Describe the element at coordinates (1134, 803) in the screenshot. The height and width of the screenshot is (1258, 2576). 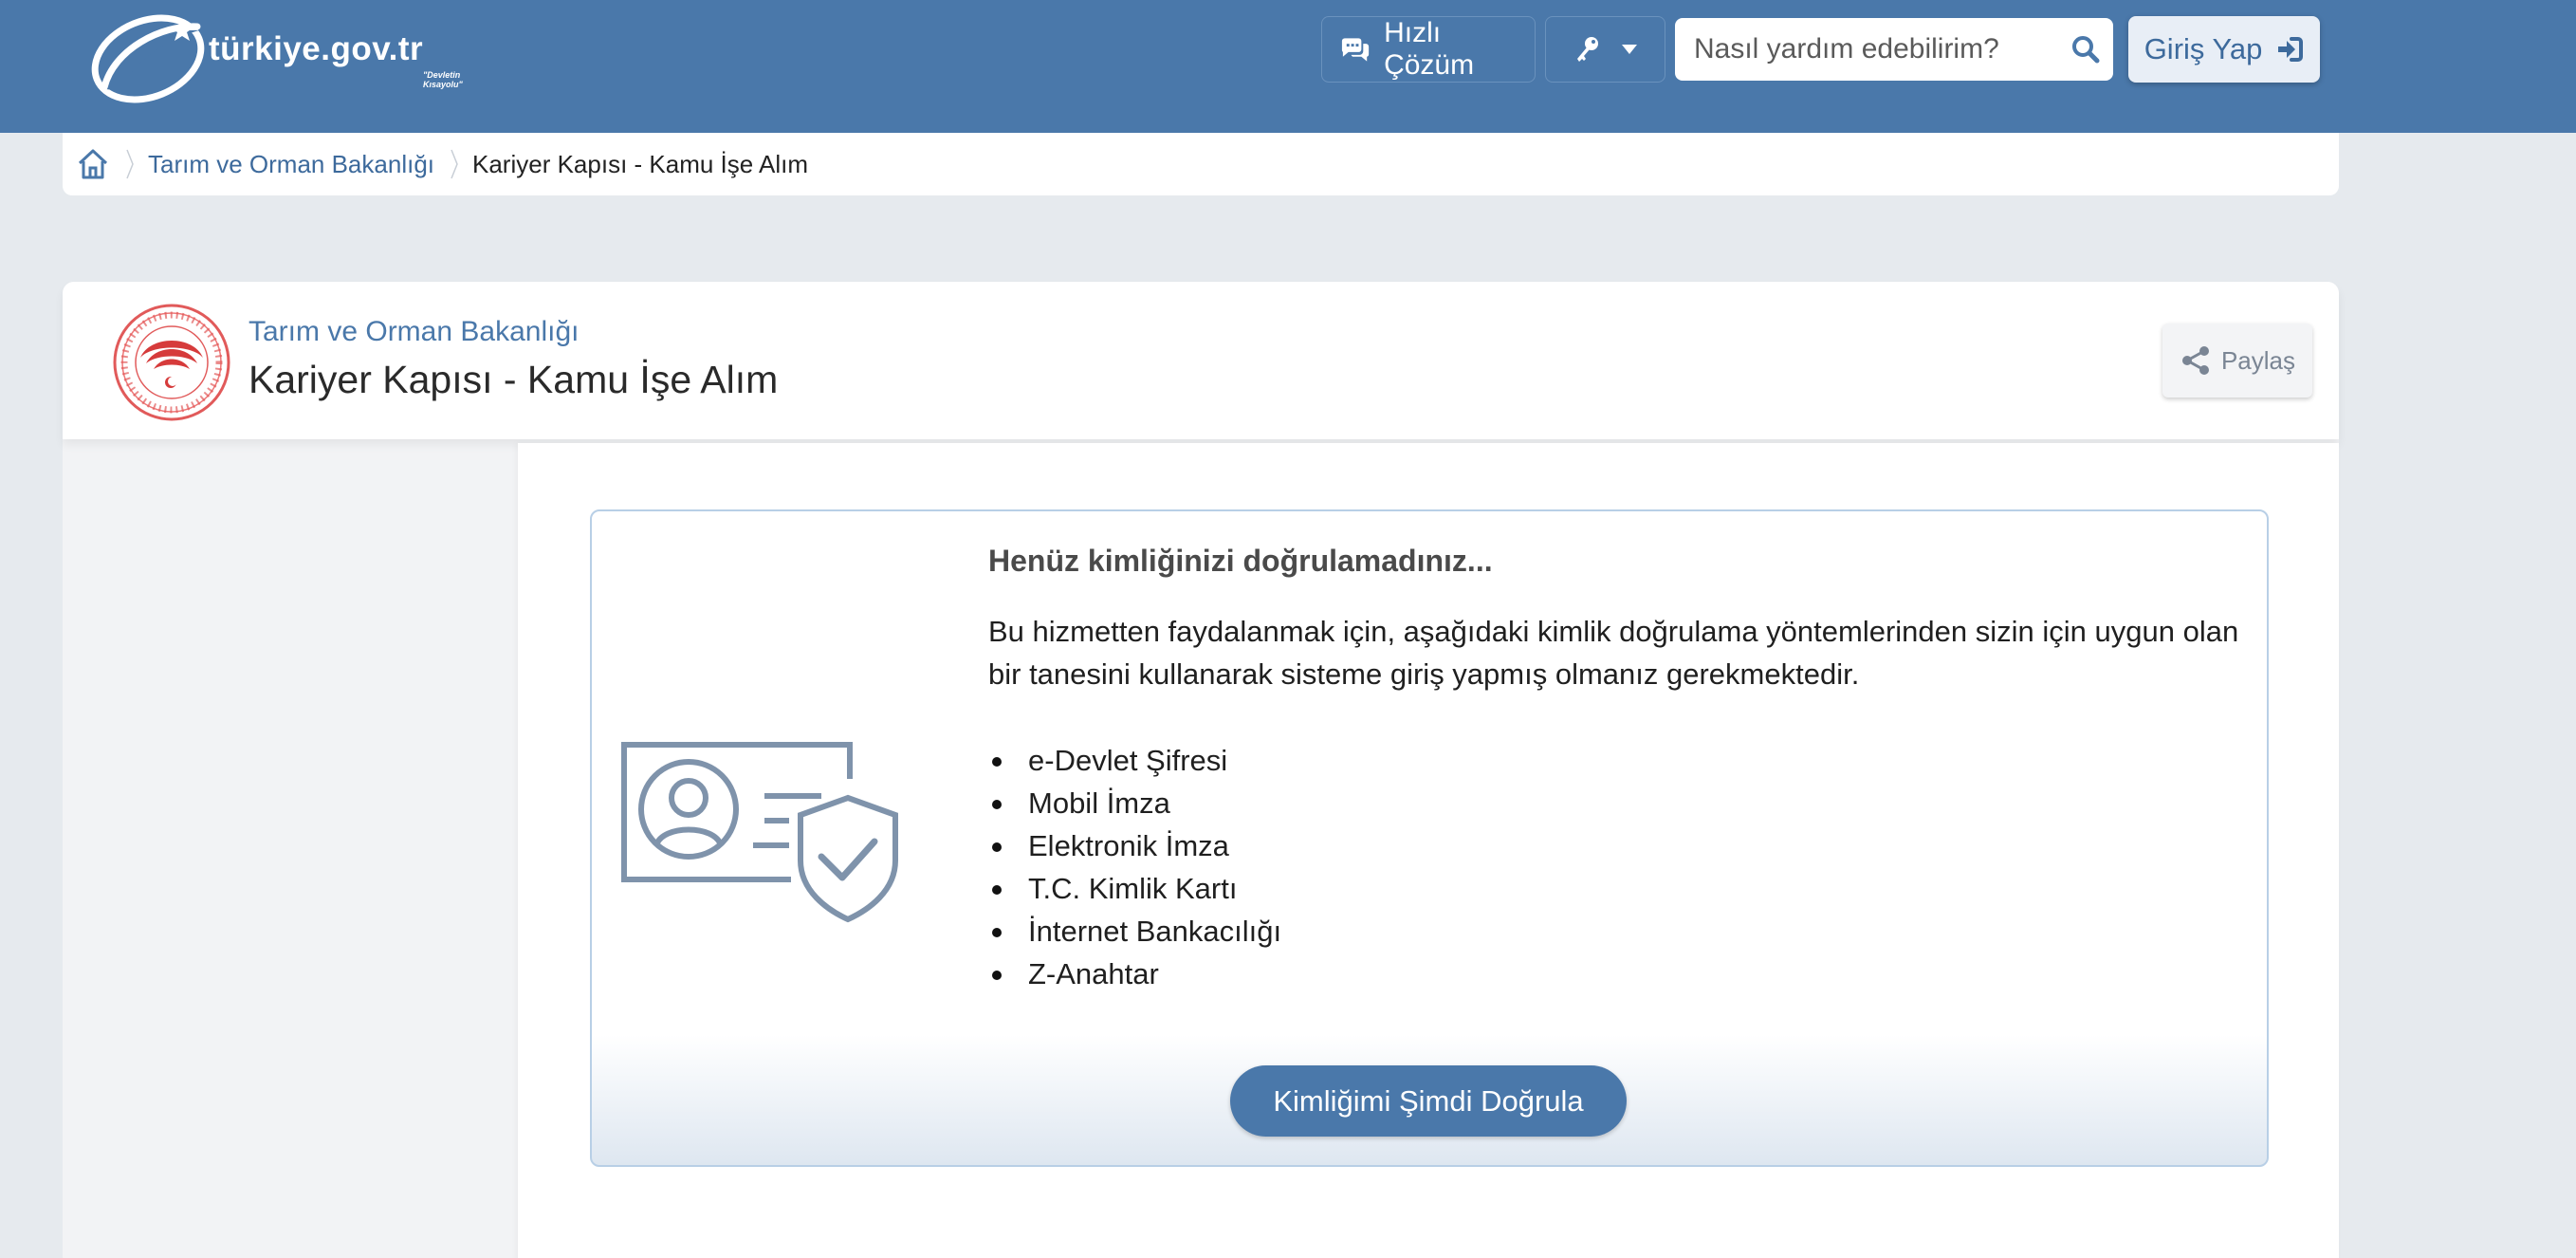
I see `list-item: Mobil İmza` at that location.